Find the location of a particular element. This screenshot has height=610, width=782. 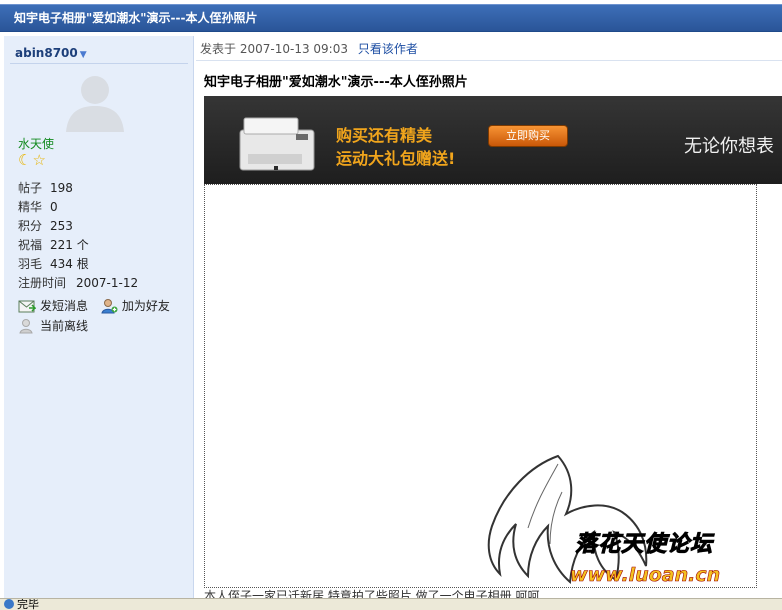

banner-slogan: 无论你想表 is located at coordinates (729, 146).